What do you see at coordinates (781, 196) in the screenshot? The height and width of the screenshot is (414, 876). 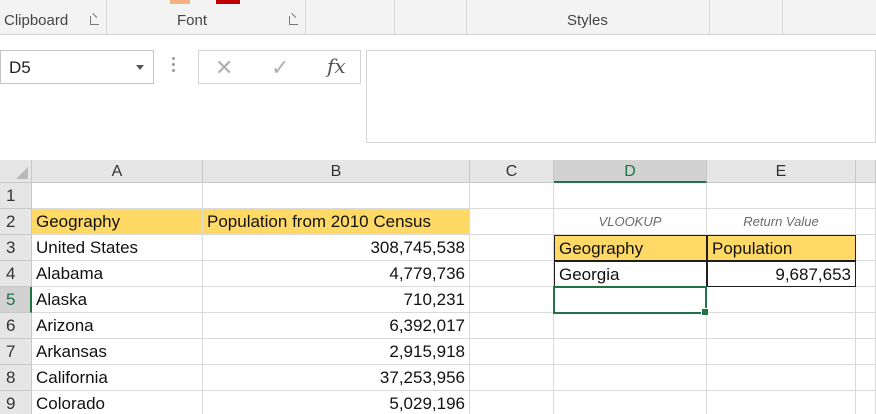 I see `cell-e1` at bounding box center [781, 196].